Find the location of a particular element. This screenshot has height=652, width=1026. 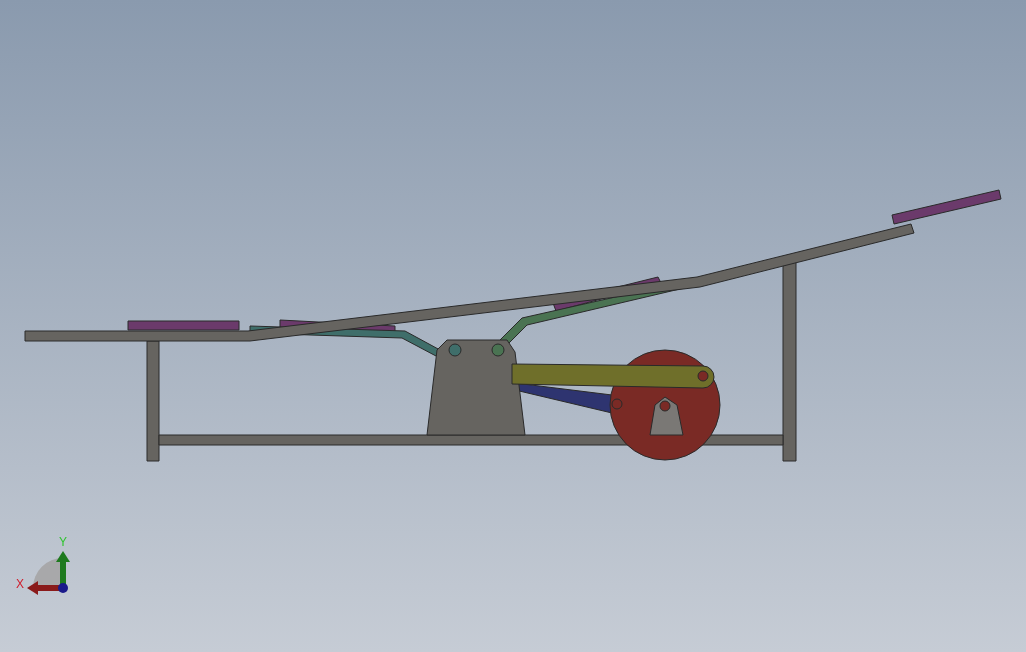

axis-triad-icon is located at coordinates (48, 573).